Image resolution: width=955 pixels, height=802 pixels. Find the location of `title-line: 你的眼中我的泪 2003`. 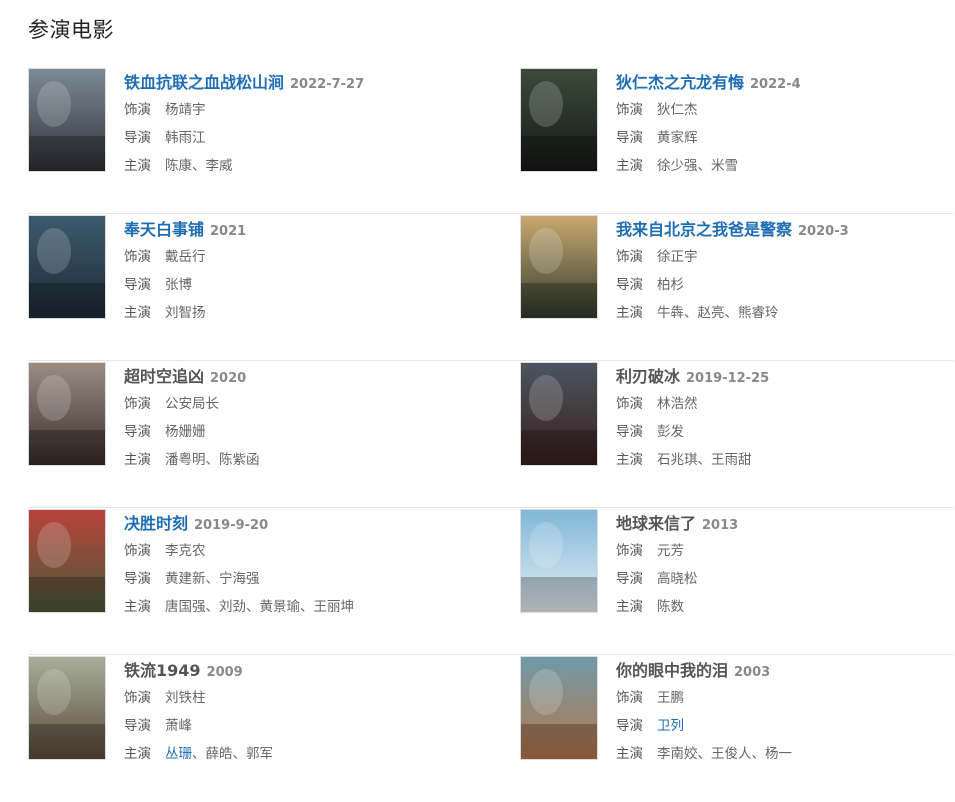

title-line: 你的眼中我的泪 2003 is located at coordinates (704, 671).